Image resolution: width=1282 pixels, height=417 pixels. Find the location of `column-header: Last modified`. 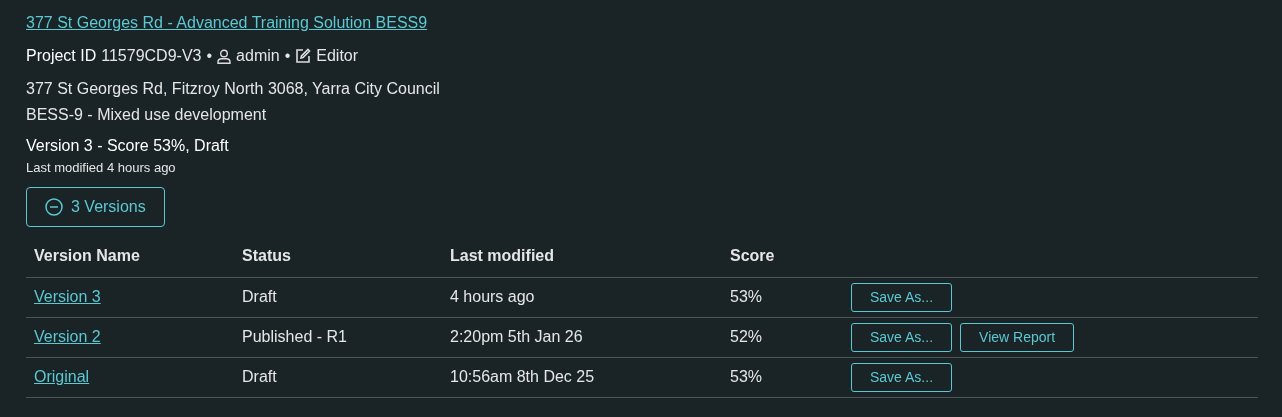

column-header: Last modified is located at coordinates (502, 255).